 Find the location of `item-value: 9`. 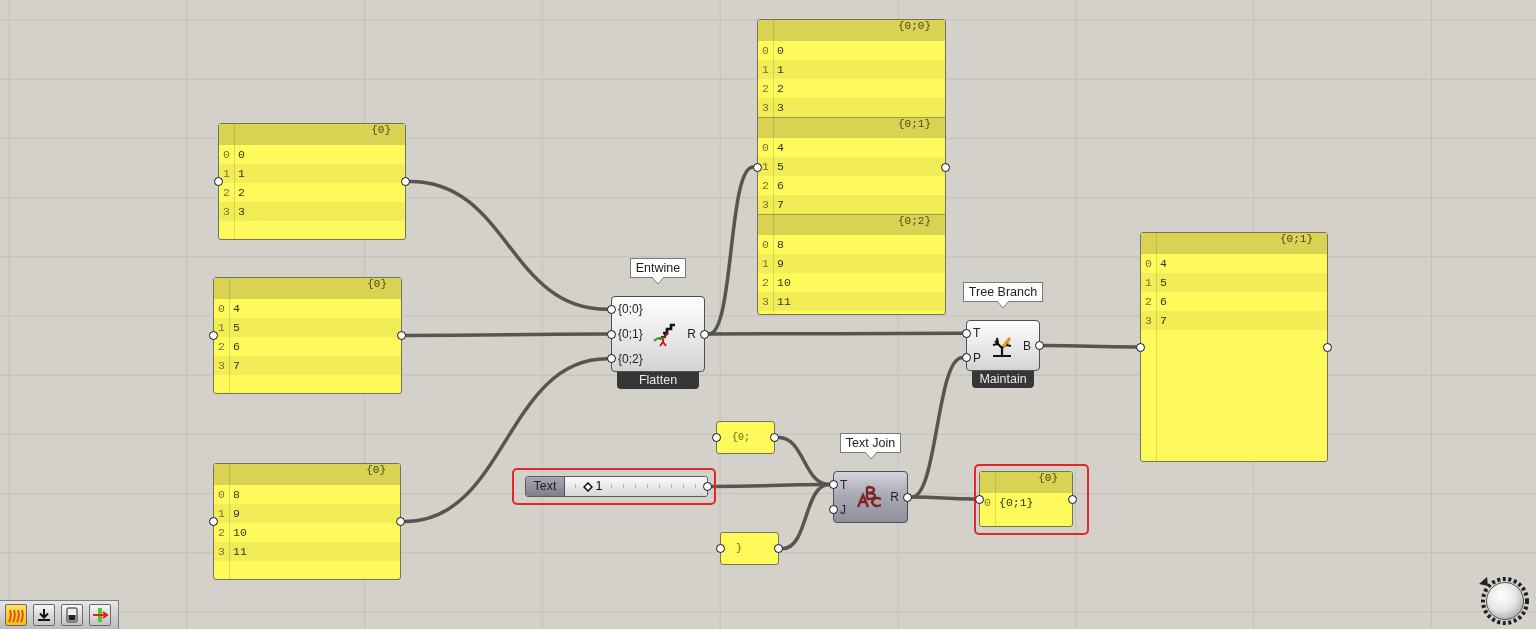

item-value: 9 is located at coordinates (236, 513).